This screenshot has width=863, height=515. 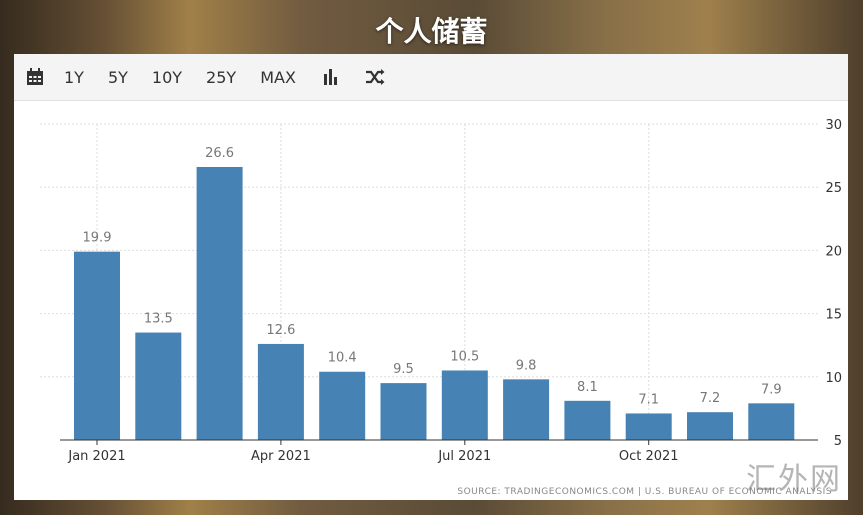 What do you see at coordinates (833, 283) in the screenshot?
I see `chart-y-axis: 5 10 15 20 25 30` at bounding box center [833, 283].